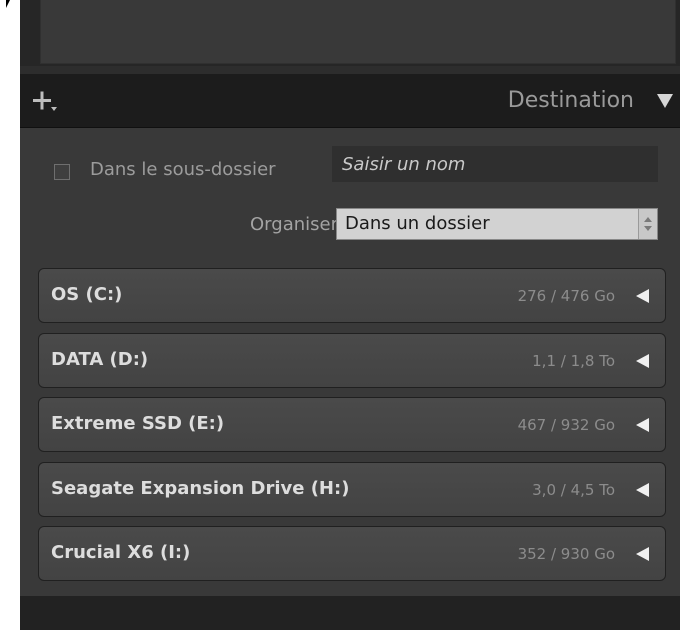 The width and height of the screenshot is (680, 630). I want to click on drive-name: Extreme SSD (E:), so click(138, 423).